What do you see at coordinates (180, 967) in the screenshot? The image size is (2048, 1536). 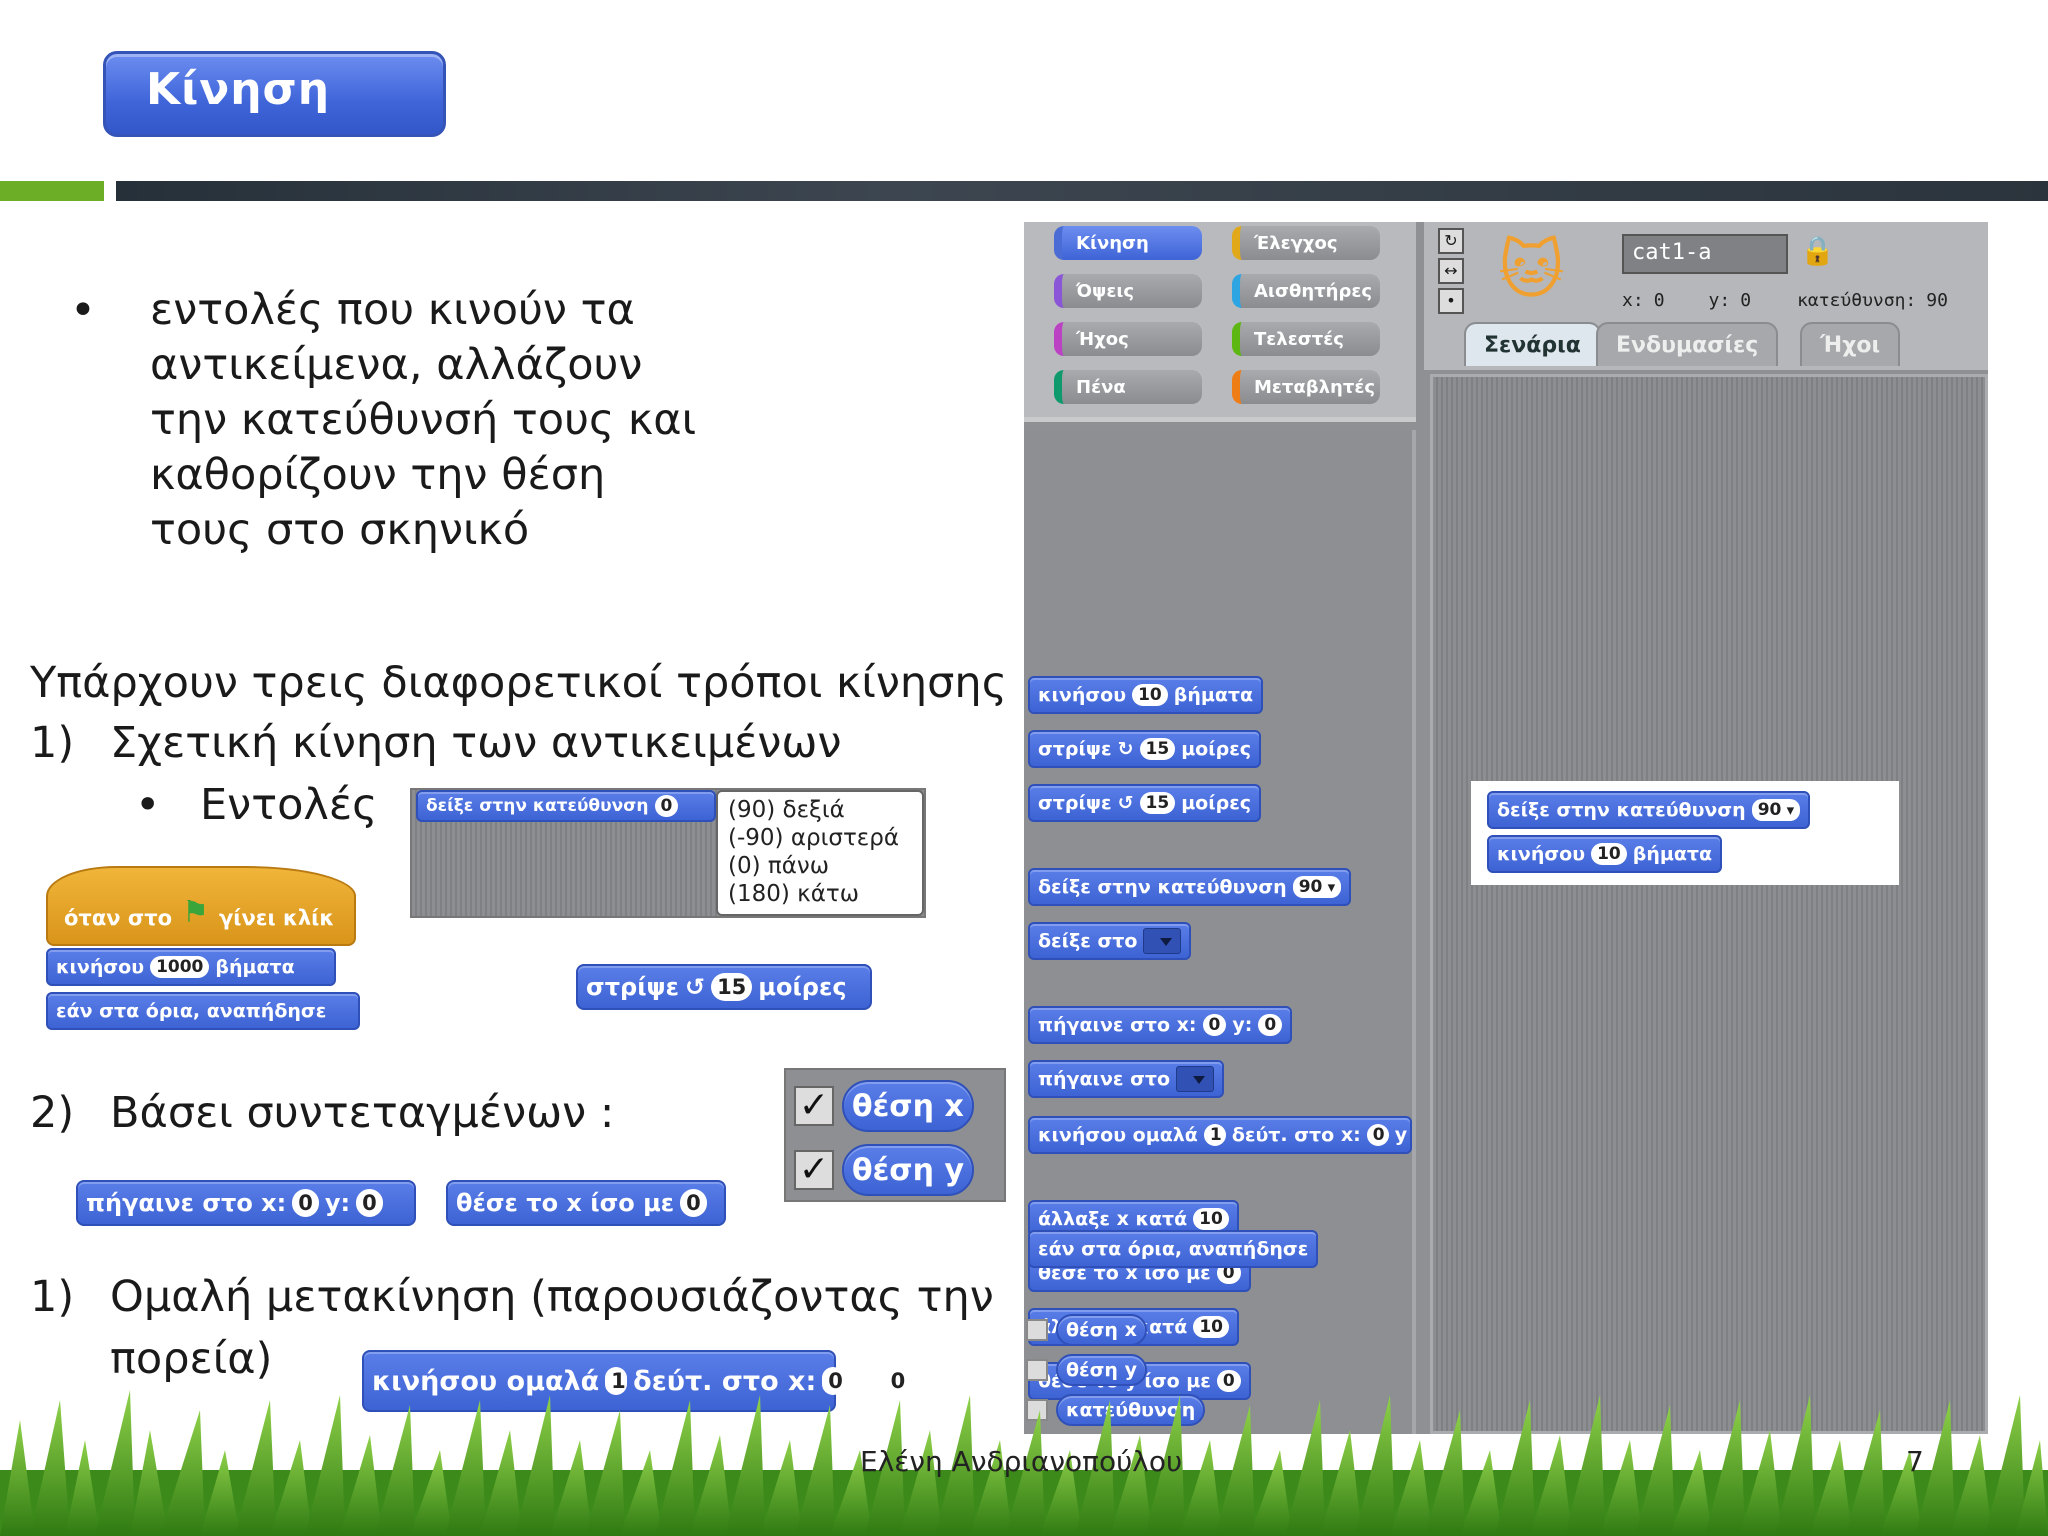 I see `move-value: 1000` at bounding box center [180, 967].